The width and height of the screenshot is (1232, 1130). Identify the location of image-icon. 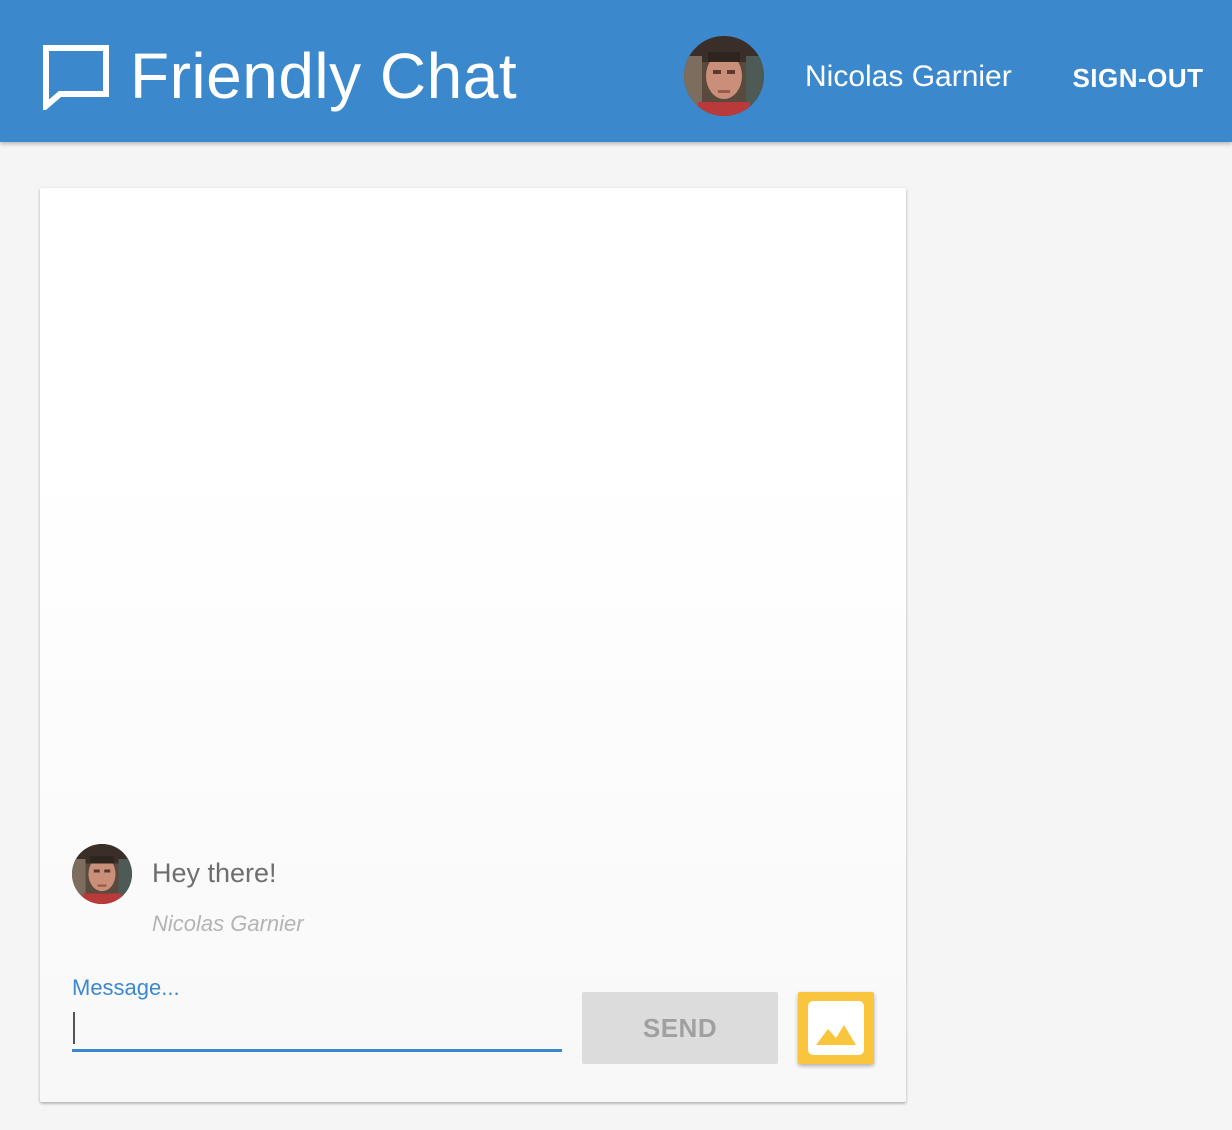
(836, 1028).